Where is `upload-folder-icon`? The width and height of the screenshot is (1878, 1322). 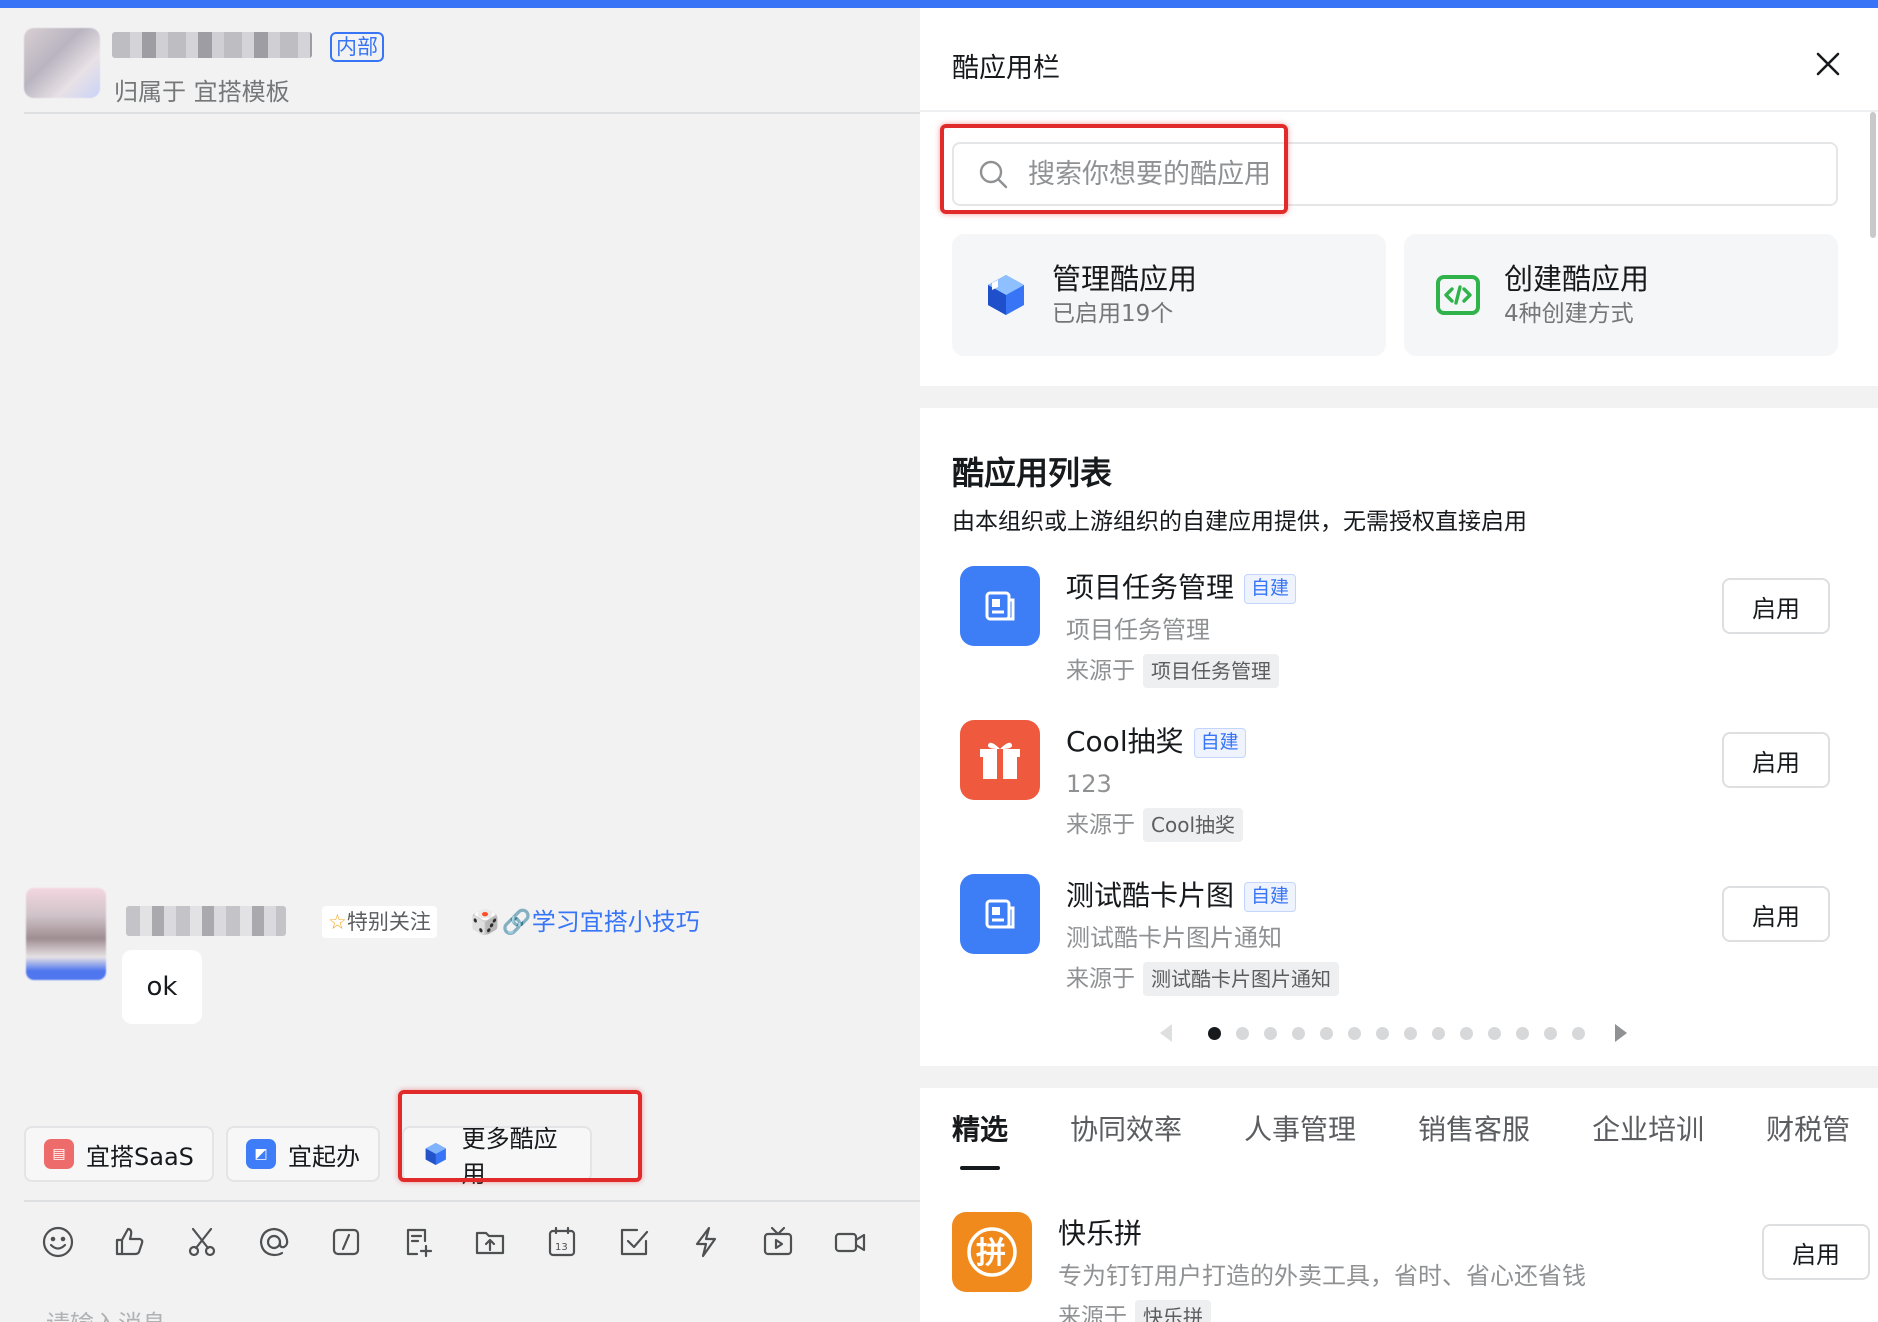
upload-folder-icon is located at coordinates (490, 1242).